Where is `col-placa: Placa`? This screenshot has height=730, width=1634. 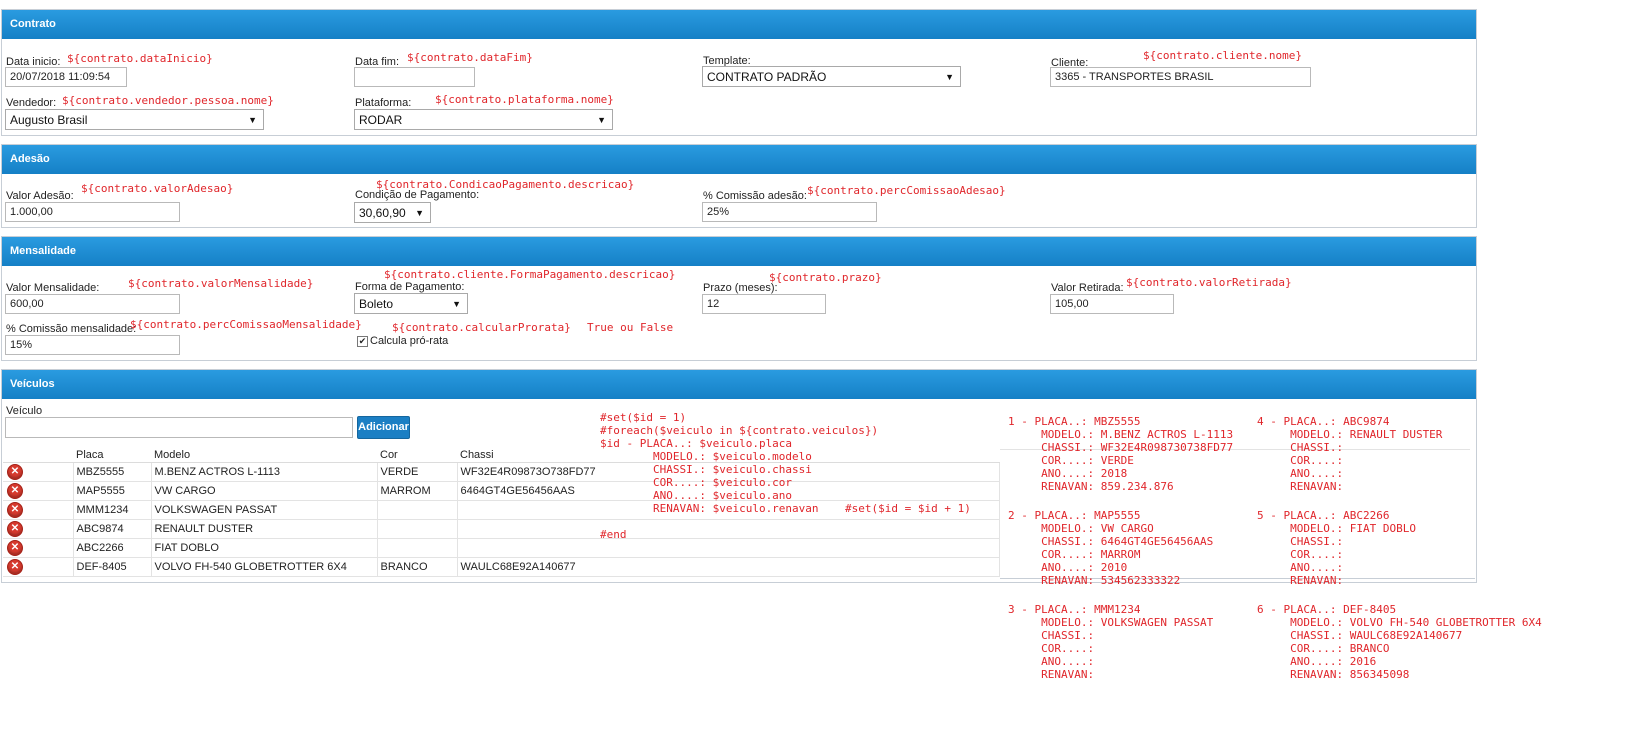
col-placa: Placa is located at coordinates (112, 455).